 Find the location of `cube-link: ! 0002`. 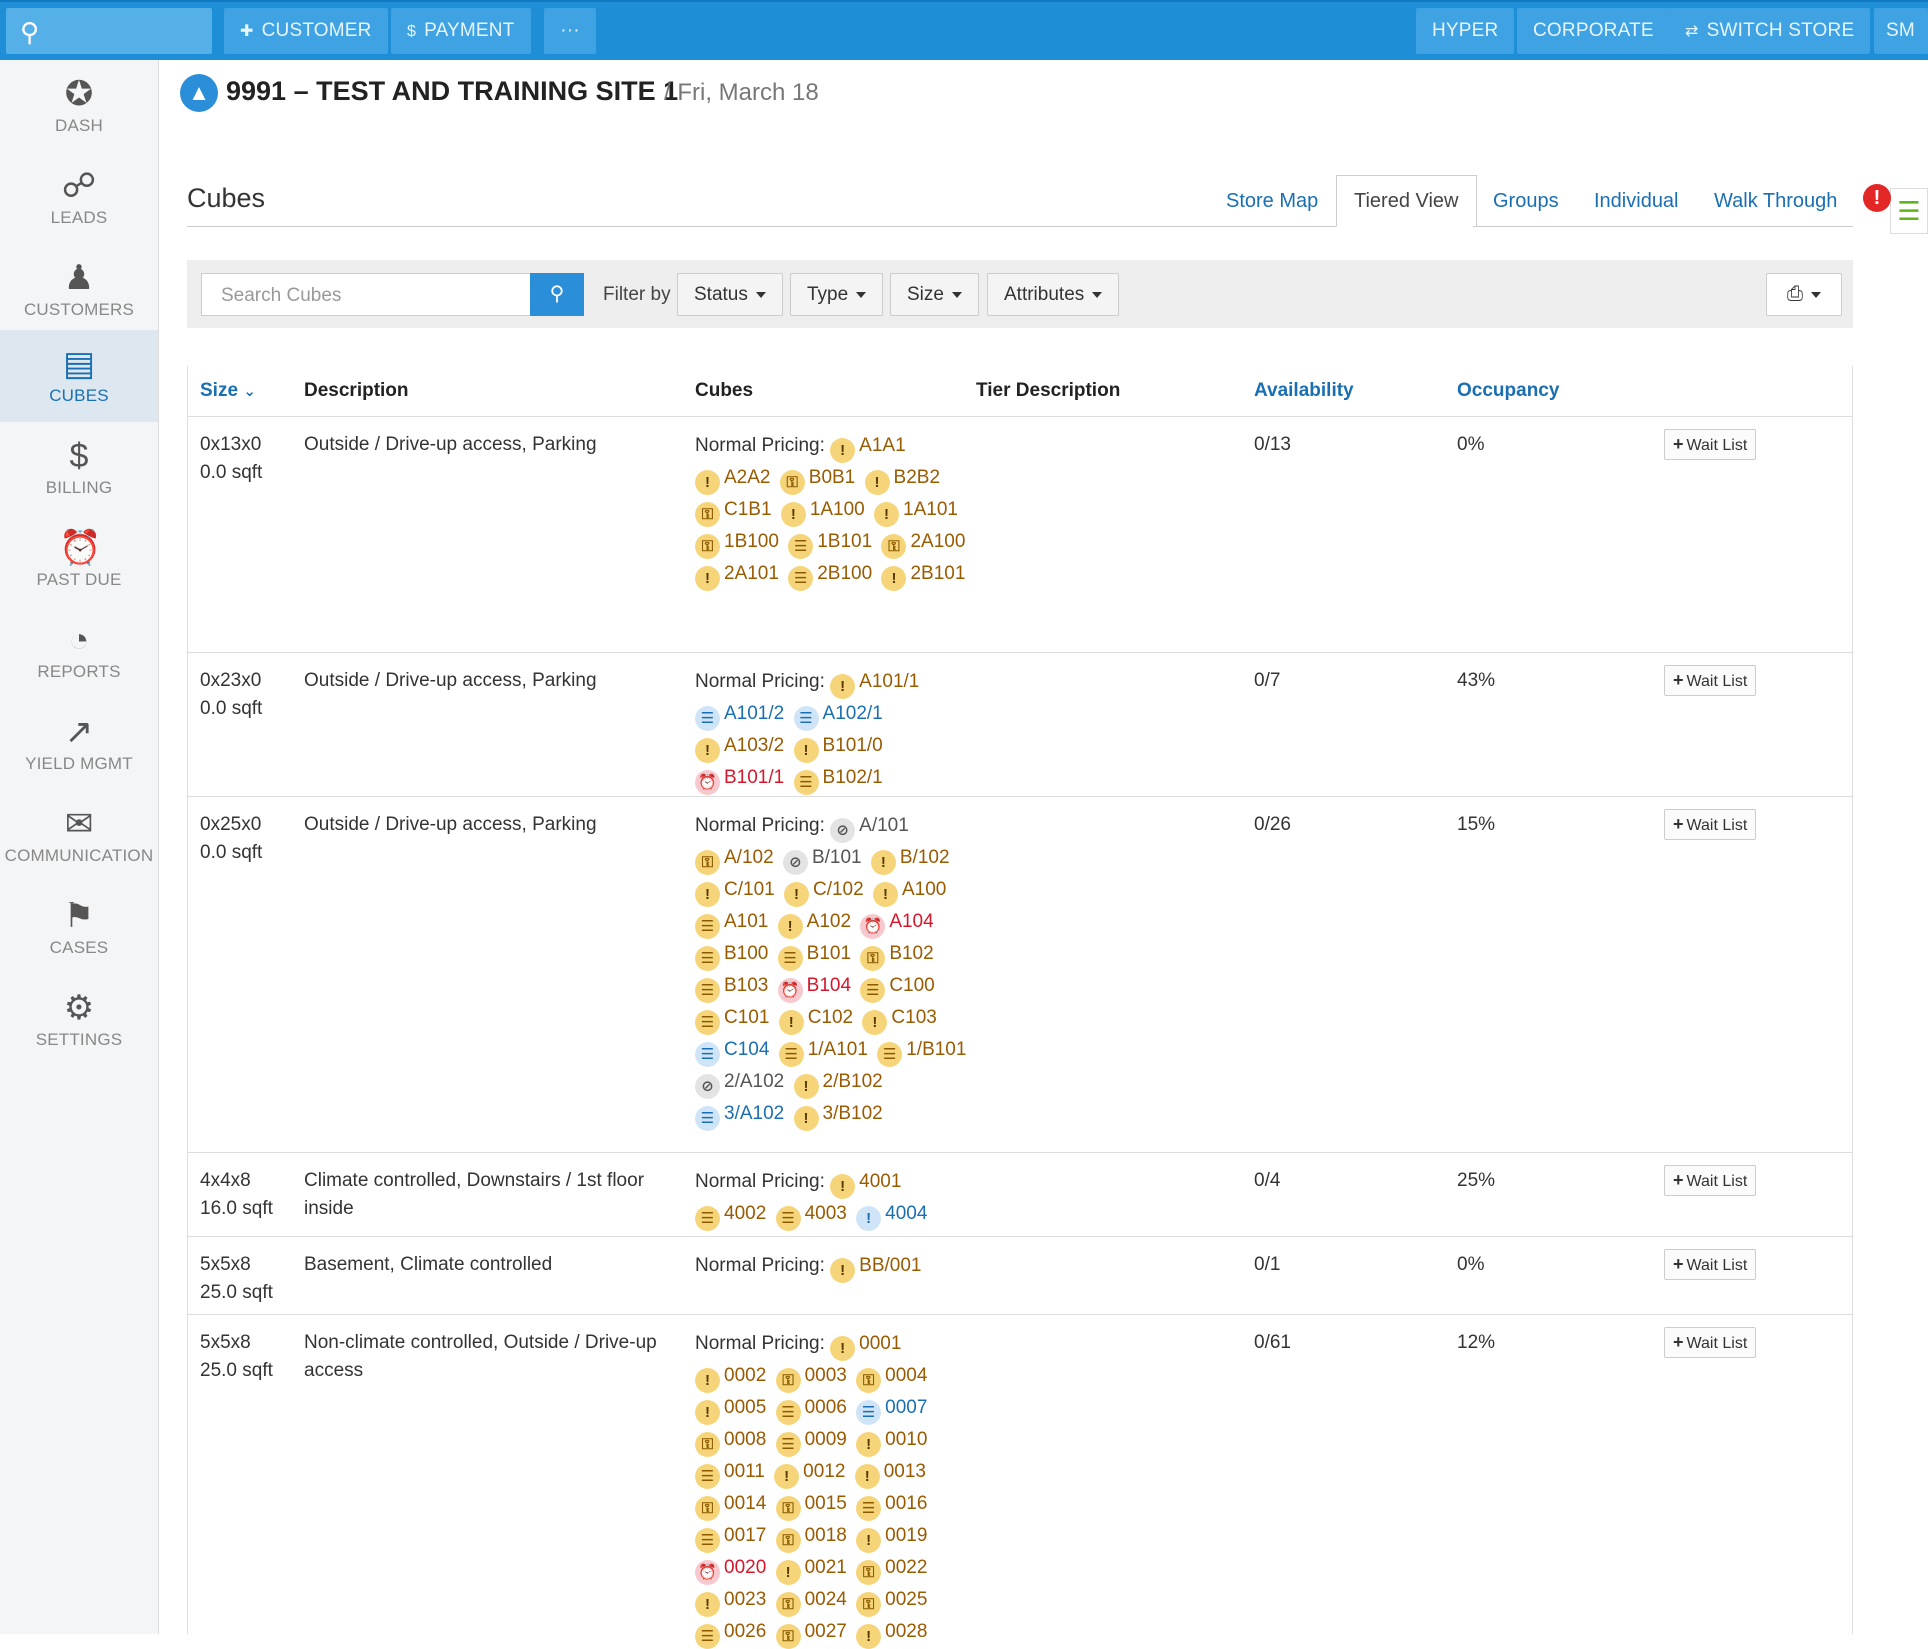

cube-link: ! 0002 is located at coordinates (730, 1379).